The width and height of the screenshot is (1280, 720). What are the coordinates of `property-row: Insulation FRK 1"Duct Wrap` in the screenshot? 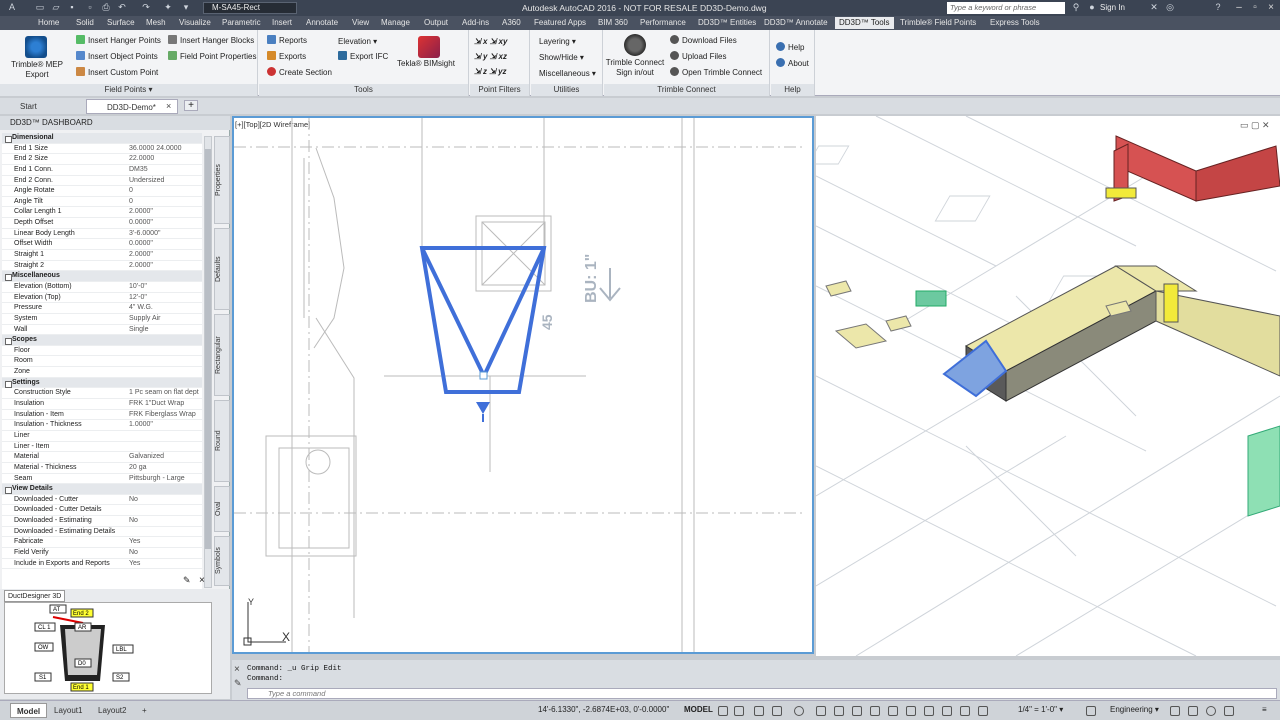 It's located at (102, 404).